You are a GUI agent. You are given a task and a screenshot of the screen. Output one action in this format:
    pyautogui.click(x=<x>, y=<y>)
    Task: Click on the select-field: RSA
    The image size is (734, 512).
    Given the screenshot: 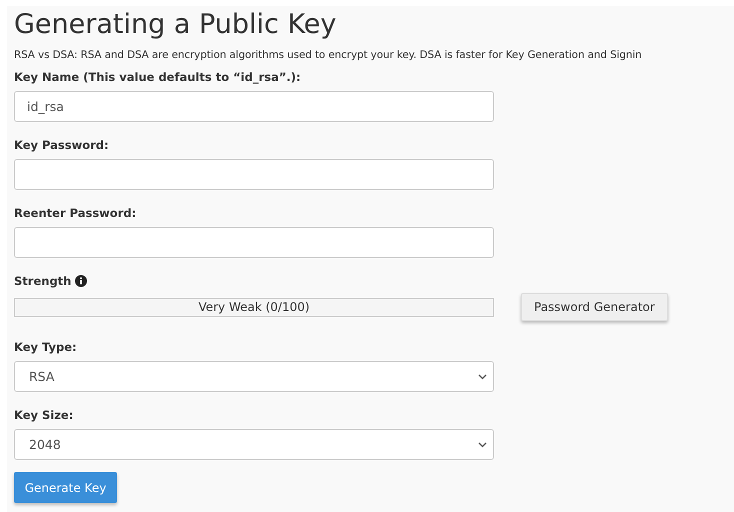 What is the action you would take?
    pyautogui.click(x=254, y=376)
    